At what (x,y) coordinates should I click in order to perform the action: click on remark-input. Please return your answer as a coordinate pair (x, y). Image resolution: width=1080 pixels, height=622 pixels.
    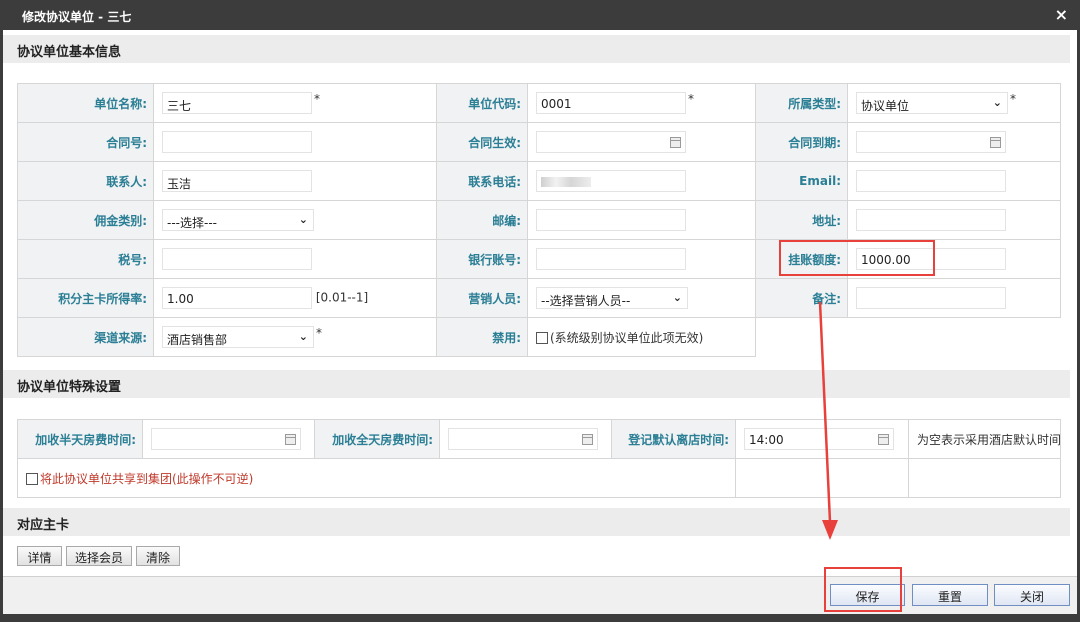
    Looking at the image, I should click on (931, 298).